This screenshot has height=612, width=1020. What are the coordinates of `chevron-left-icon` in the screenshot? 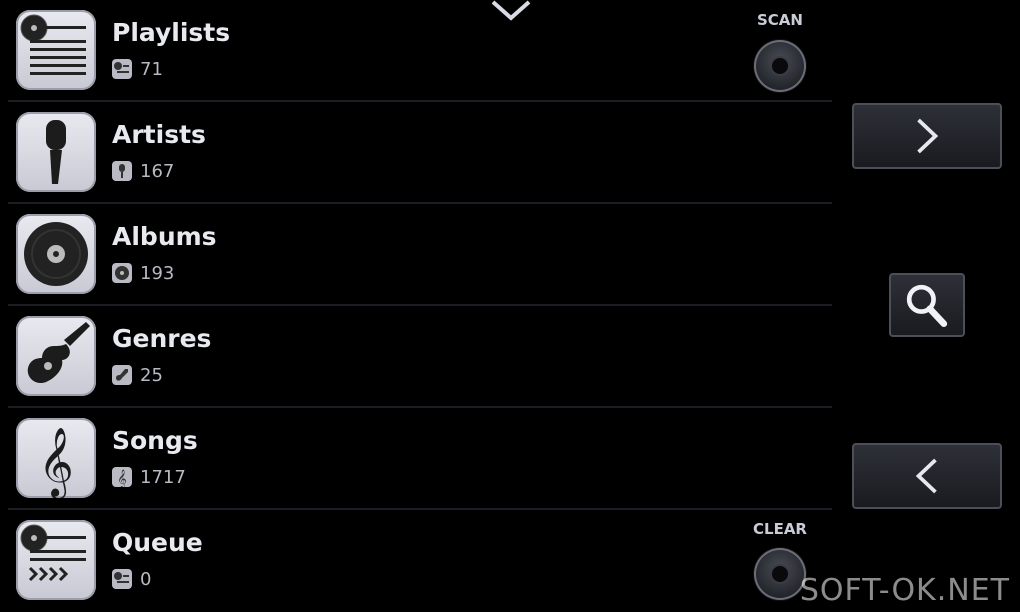 It's located at (926, 476).